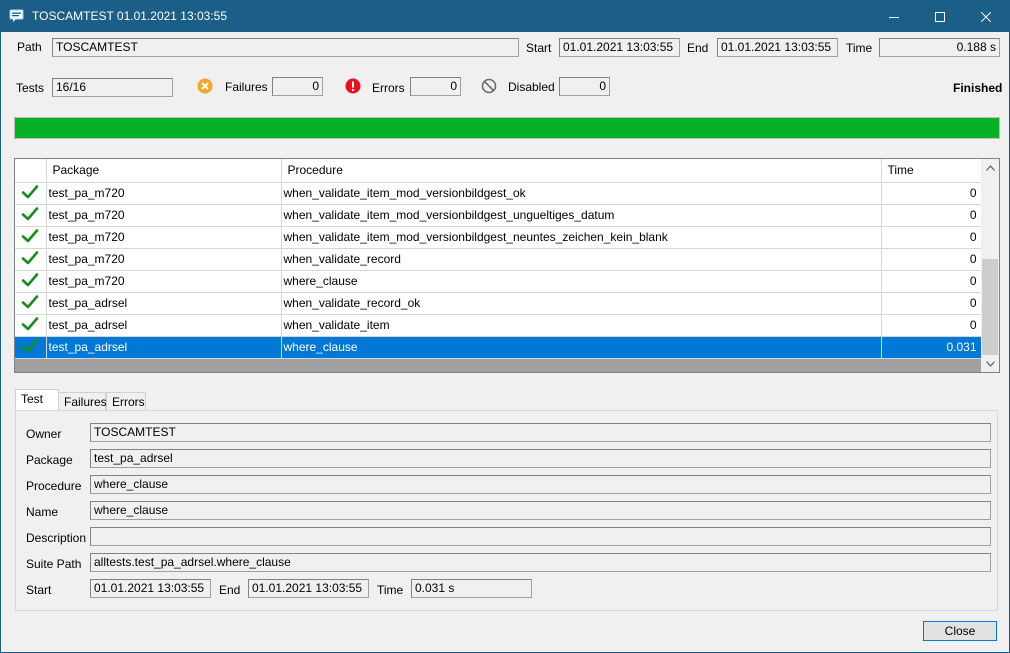 Image resolution: width=1010 pixels, height=653 pixels. I want to click on chevron-up-icon, so click(990, 167).